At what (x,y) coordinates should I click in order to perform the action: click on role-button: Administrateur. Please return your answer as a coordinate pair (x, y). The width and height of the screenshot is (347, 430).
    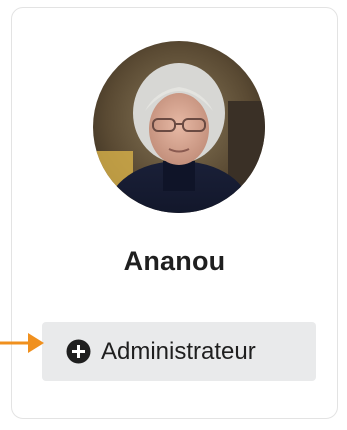
    Looking at the image, I should click on (179, 351).